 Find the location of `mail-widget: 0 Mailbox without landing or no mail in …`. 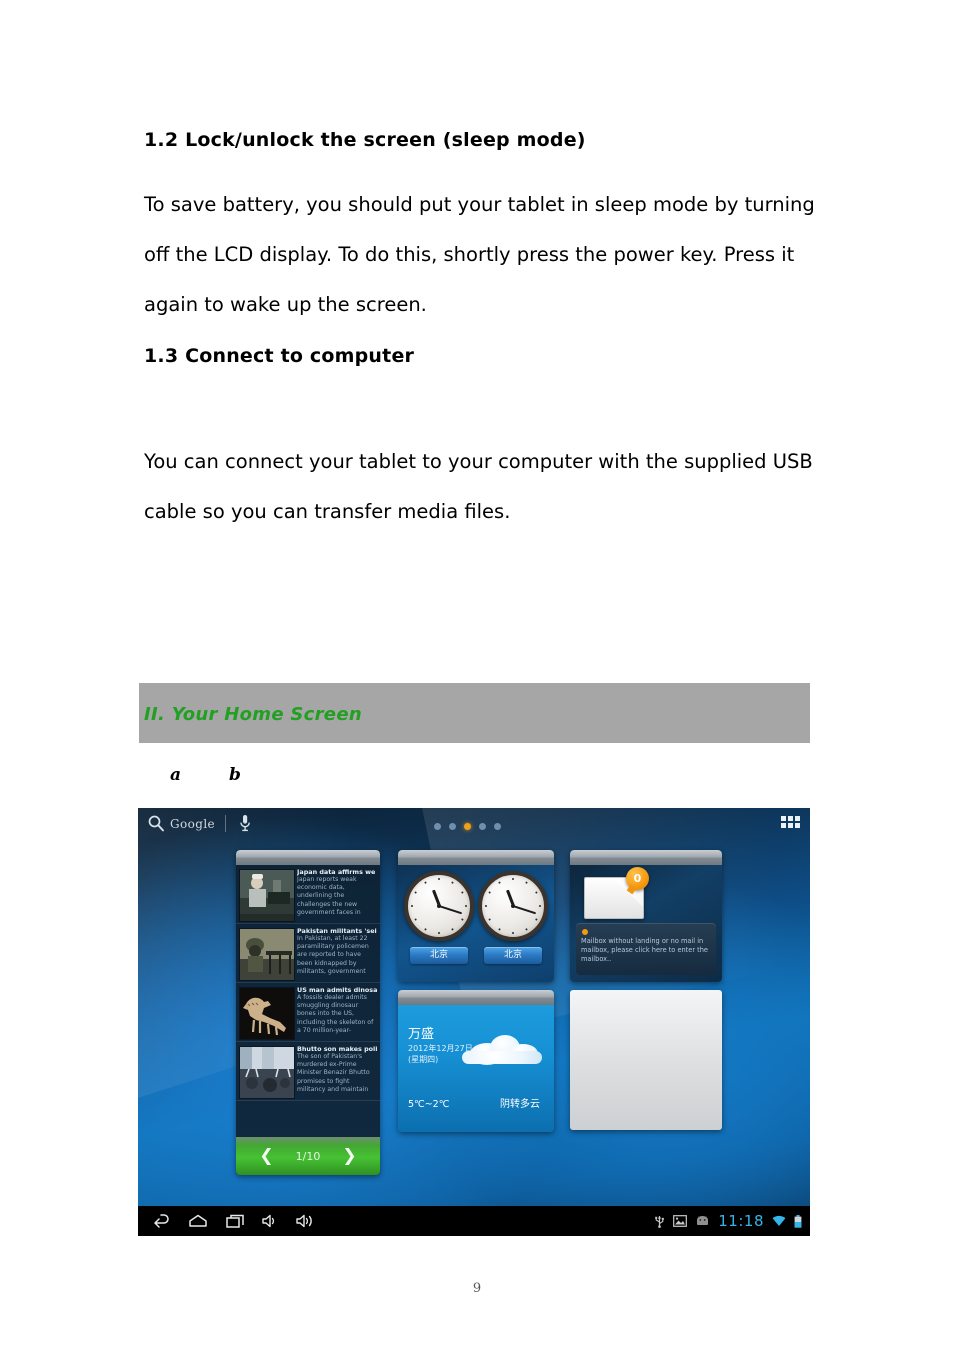

mail-widget: 0 Mailbox without landing or no mail in … is located at coordinates (646, 916).